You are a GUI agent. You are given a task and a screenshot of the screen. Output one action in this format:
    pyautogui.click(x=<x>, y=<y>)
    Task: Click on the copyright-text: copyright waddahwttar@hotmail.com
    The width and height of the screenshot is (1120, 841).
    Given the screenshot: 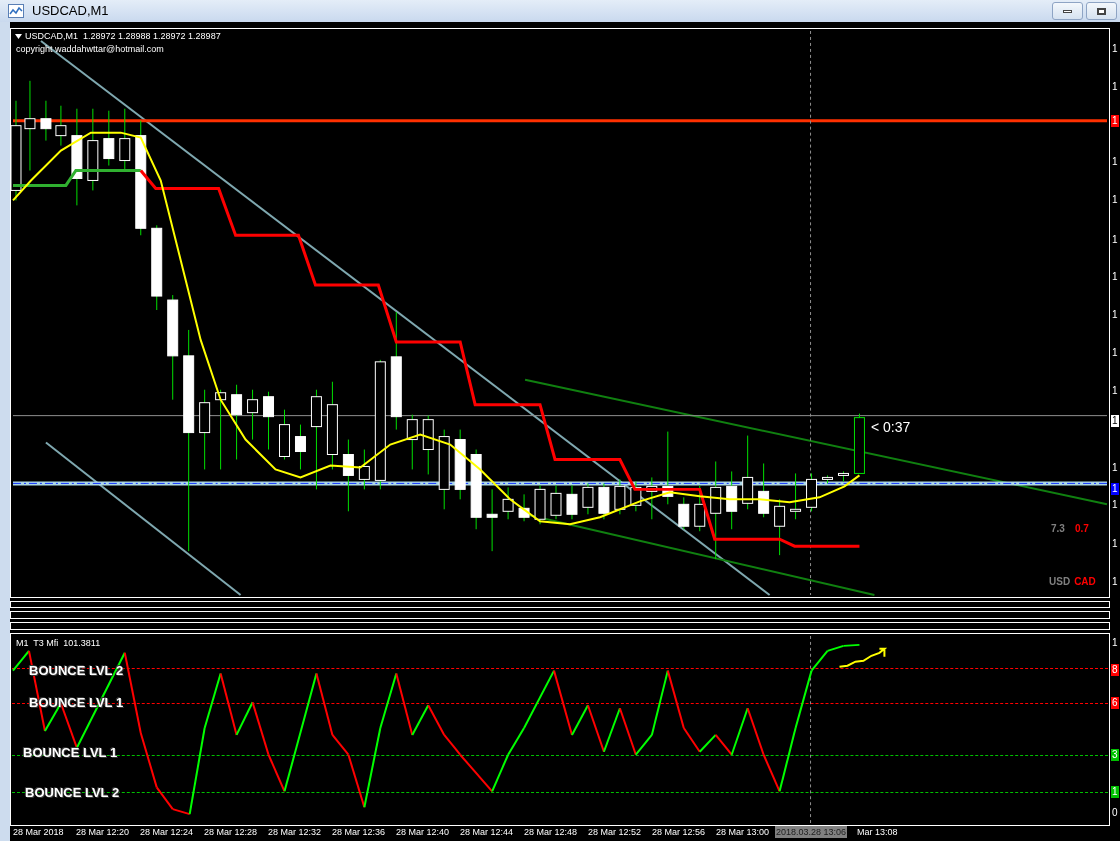 What is the action you would take?
    pyautogui.click(x=90, y=49)
    